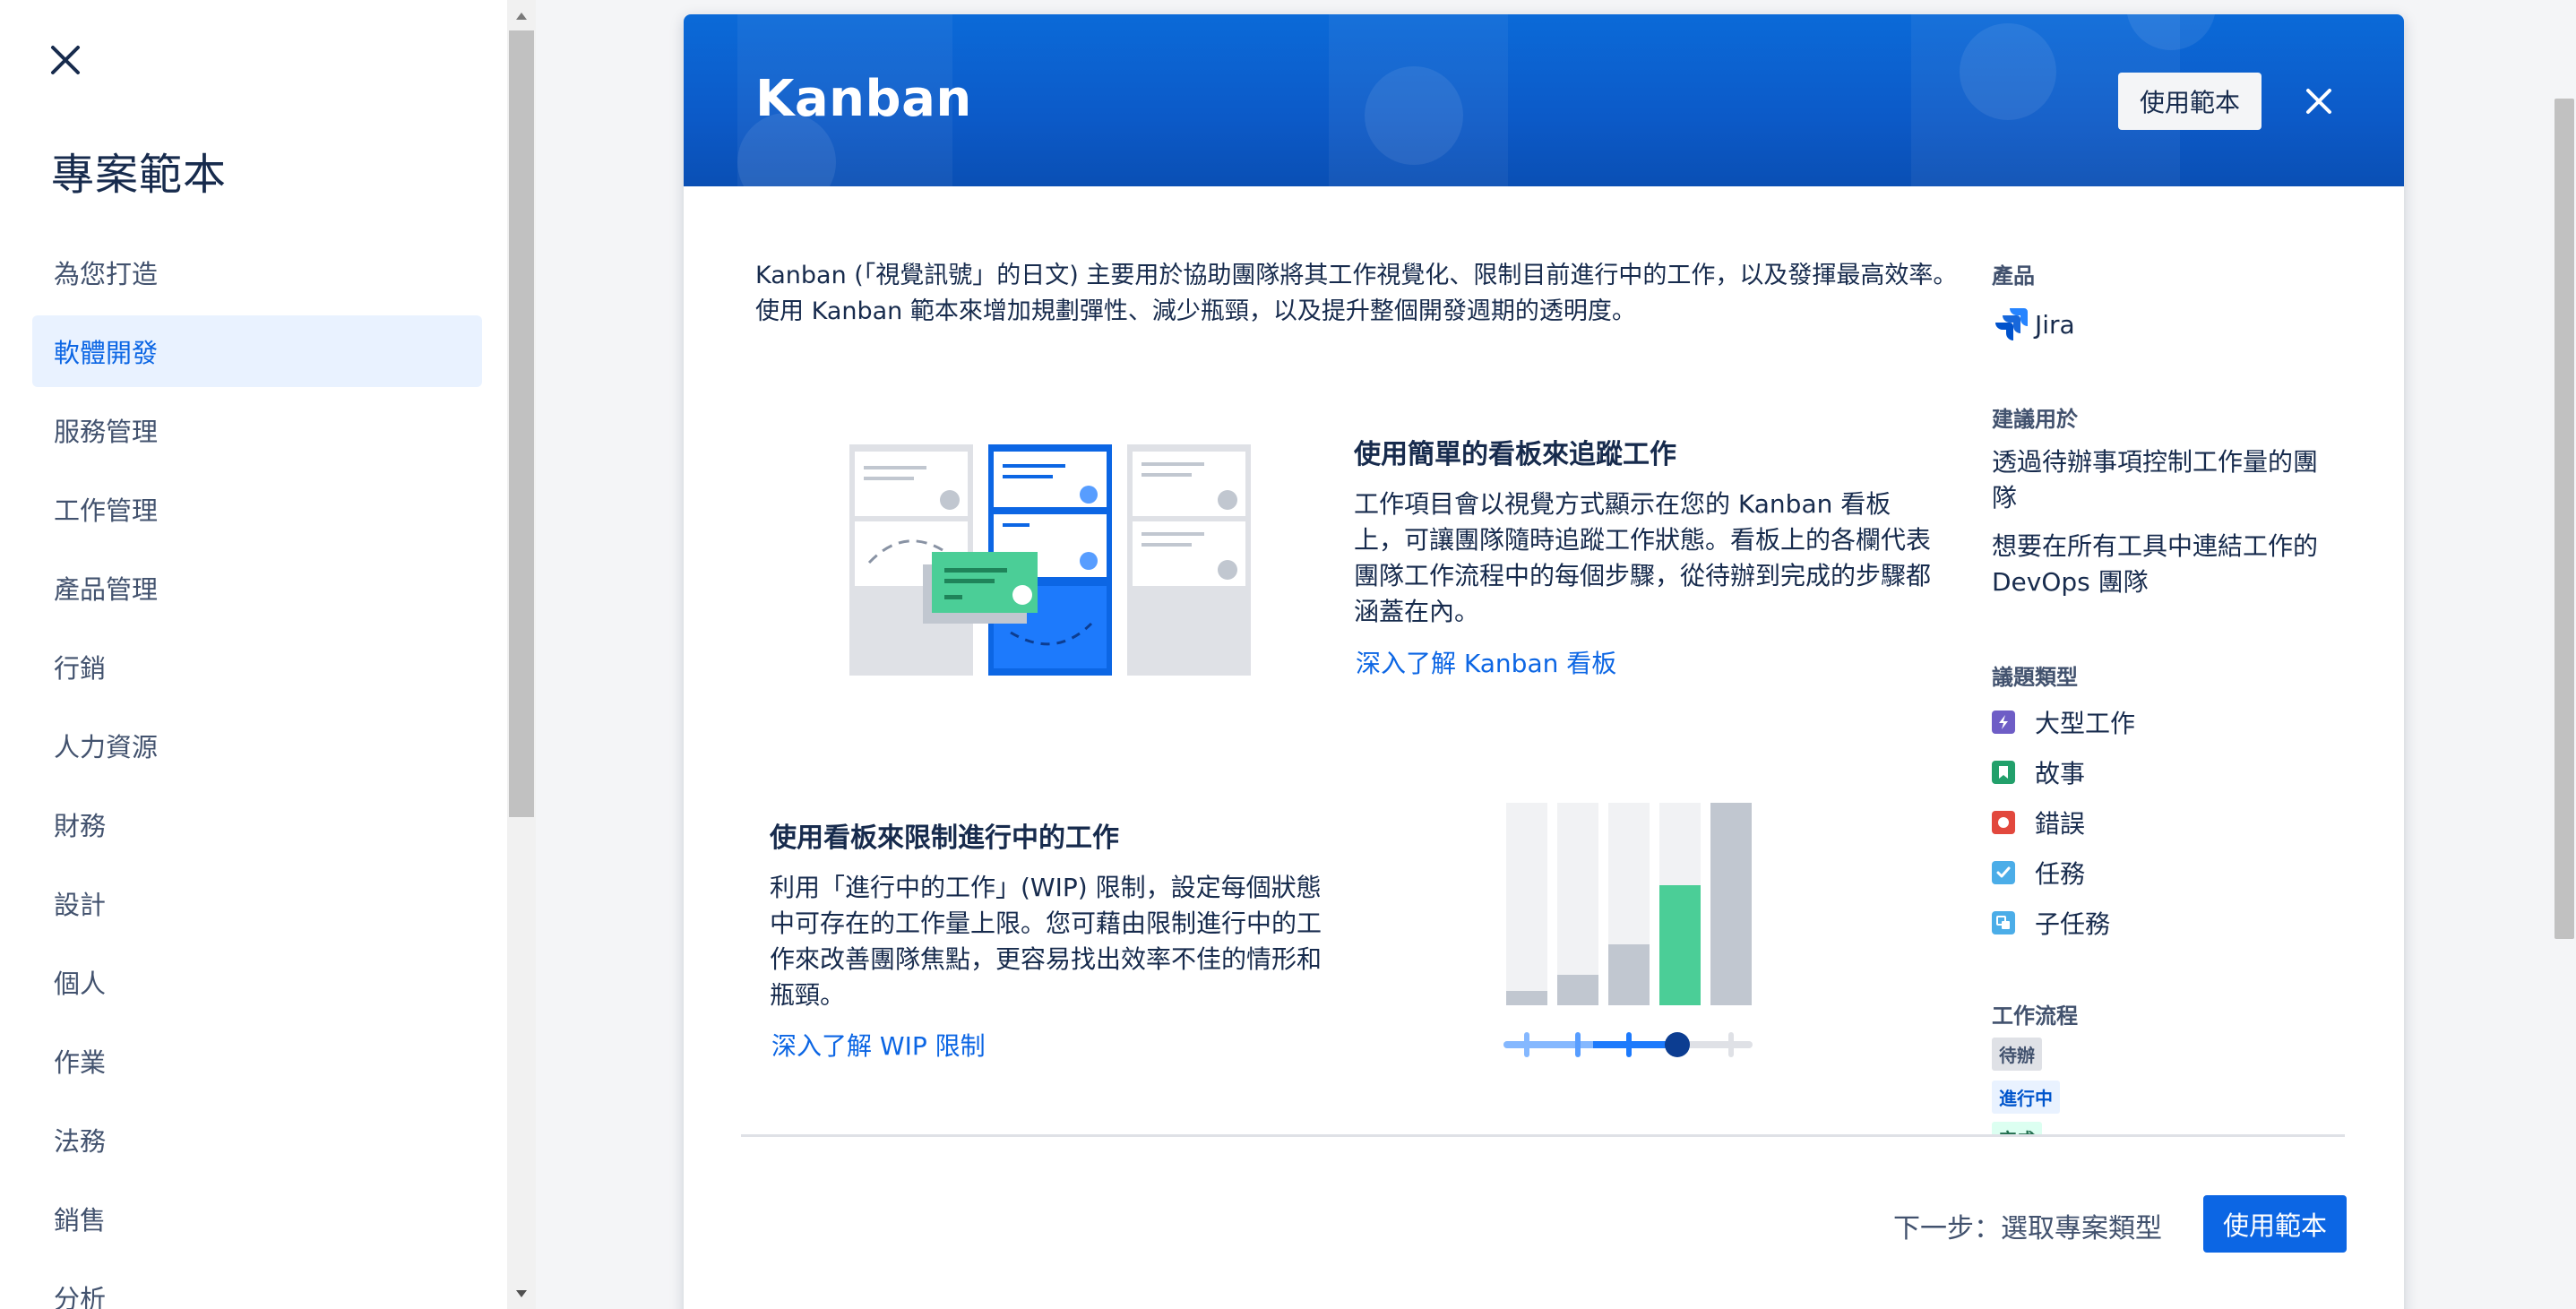 The width and height of the screenshot is (2576, 1309). Describe the element at coordinates (1050, 560) in the screenshot. I see `kanban-board-illustration` at that location.